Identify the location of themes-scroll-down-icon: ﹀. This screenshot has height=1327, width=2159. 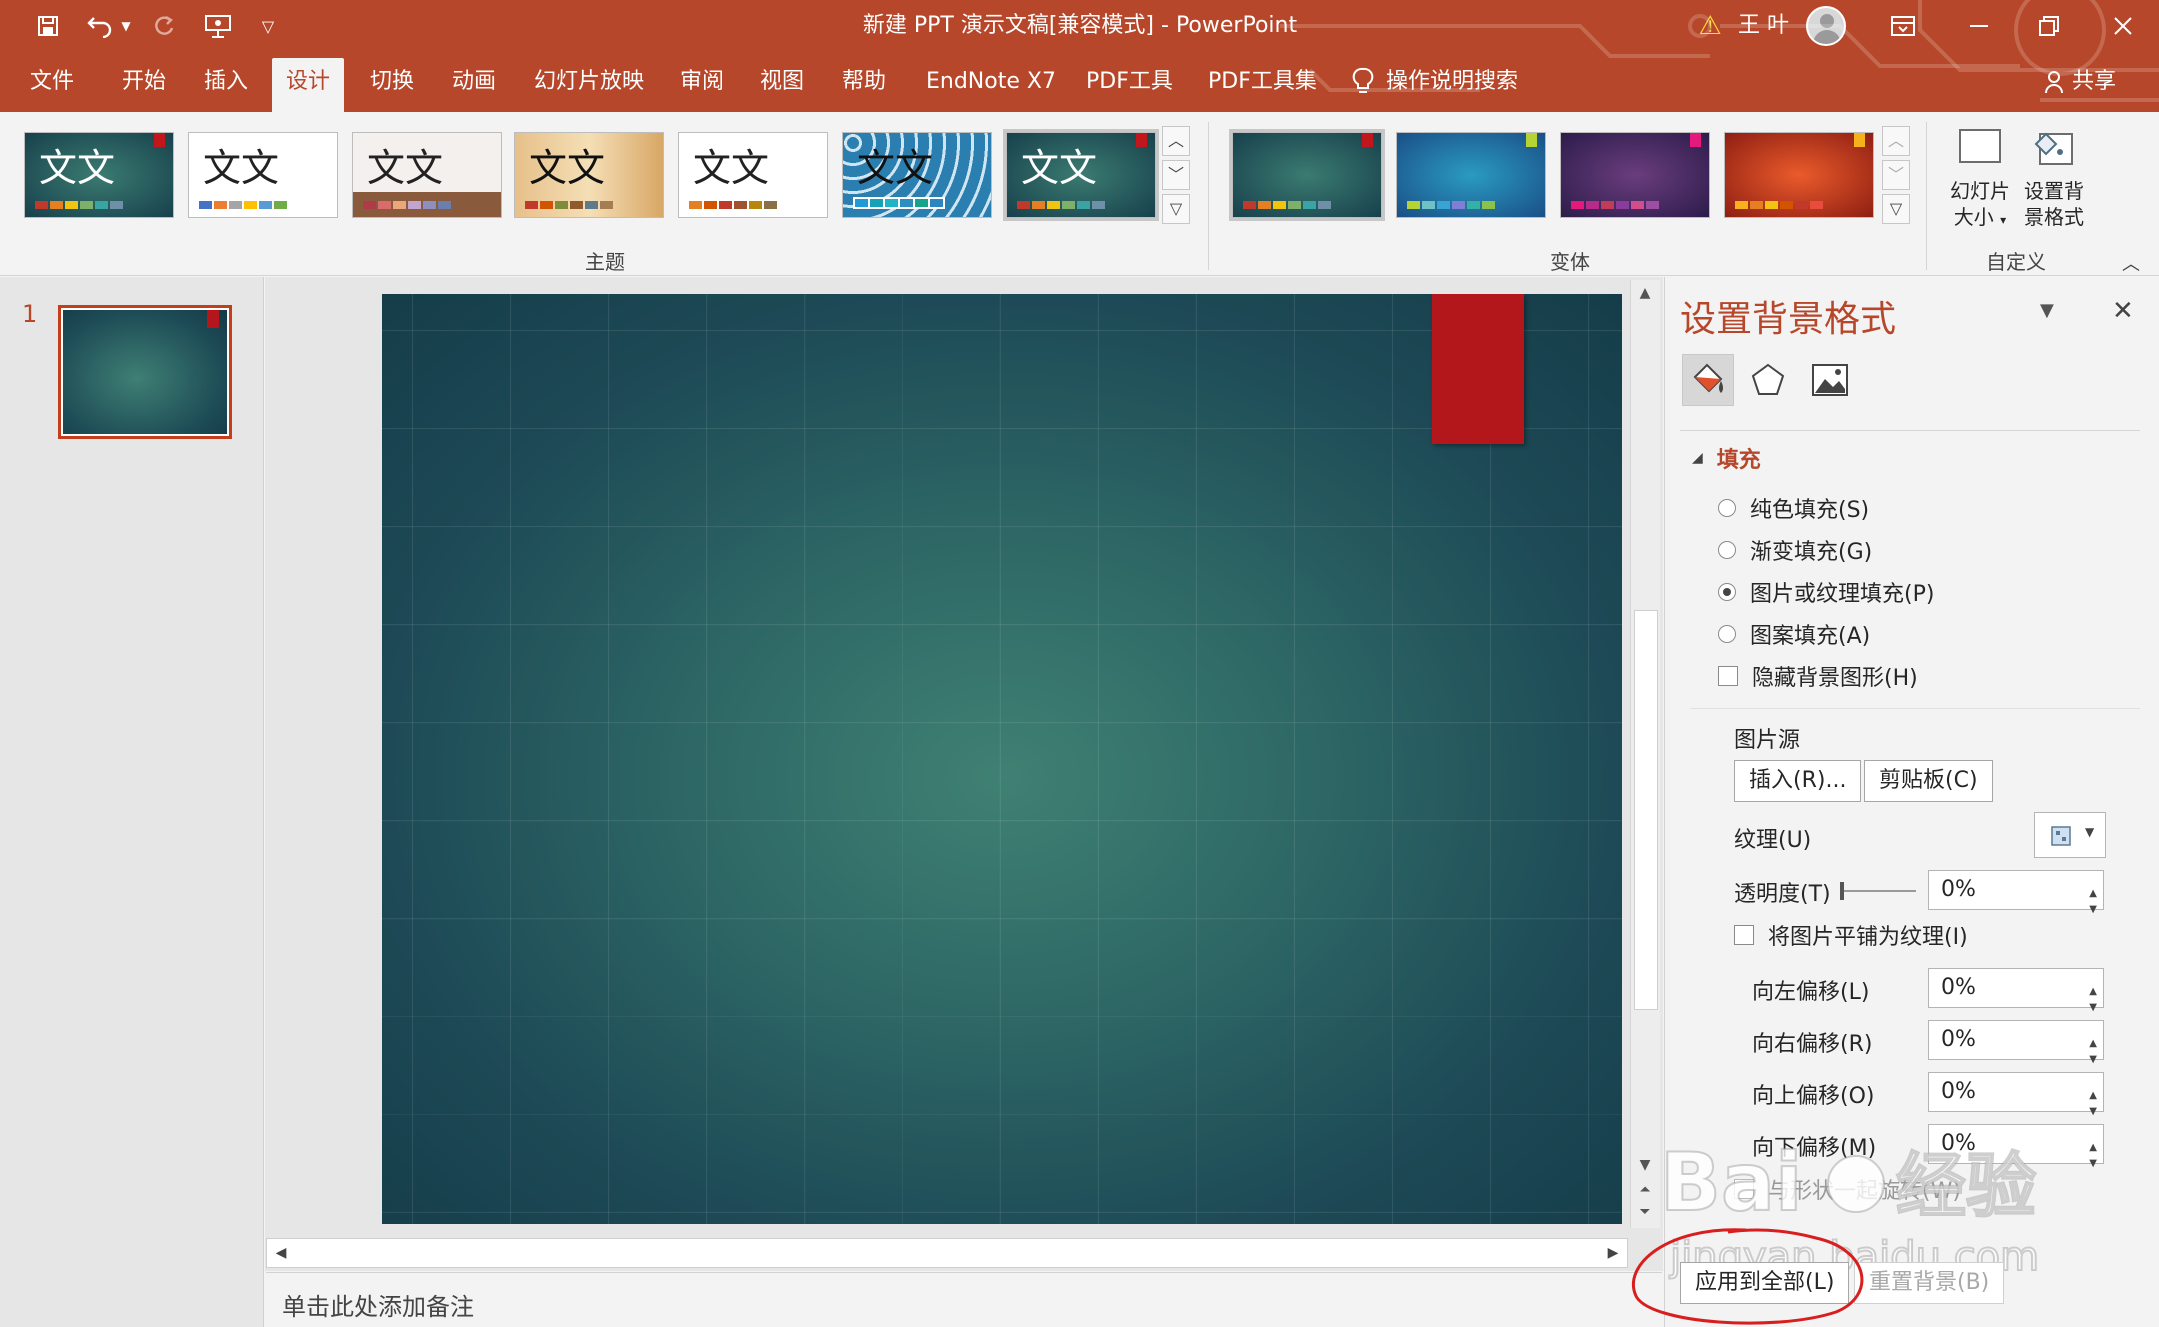
(1176, 175).